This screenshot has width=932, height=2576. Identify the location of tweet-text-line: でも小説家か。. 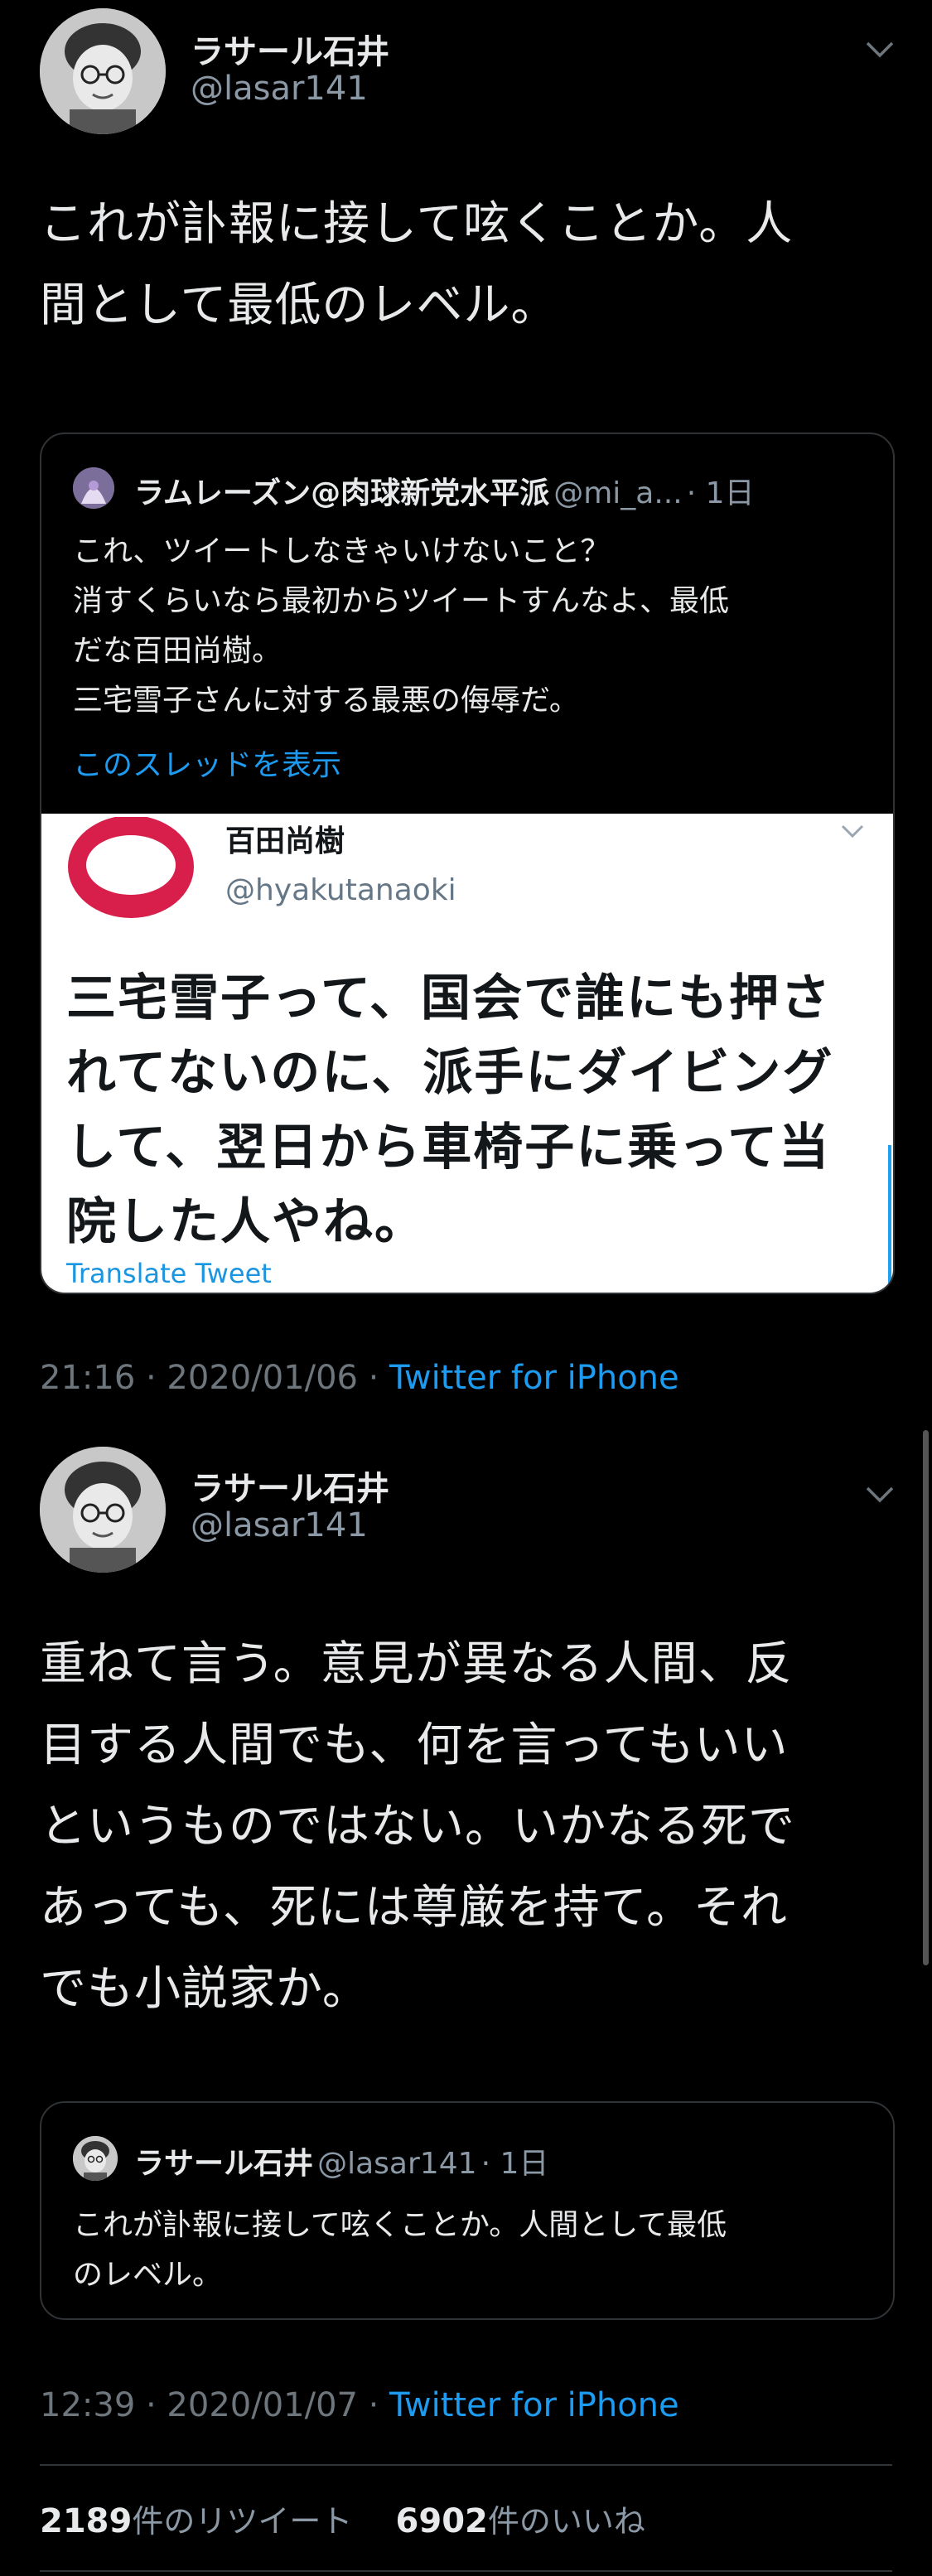
(204, 1989).